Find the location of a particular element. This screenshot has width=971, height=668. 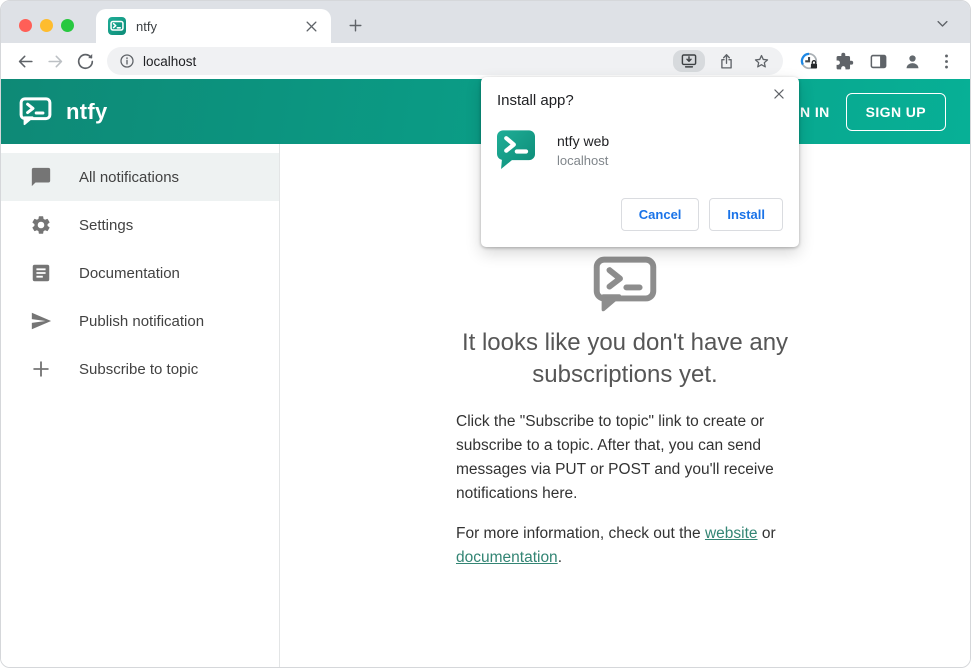

dialog-close-icon is located at coordinates (779, 94).